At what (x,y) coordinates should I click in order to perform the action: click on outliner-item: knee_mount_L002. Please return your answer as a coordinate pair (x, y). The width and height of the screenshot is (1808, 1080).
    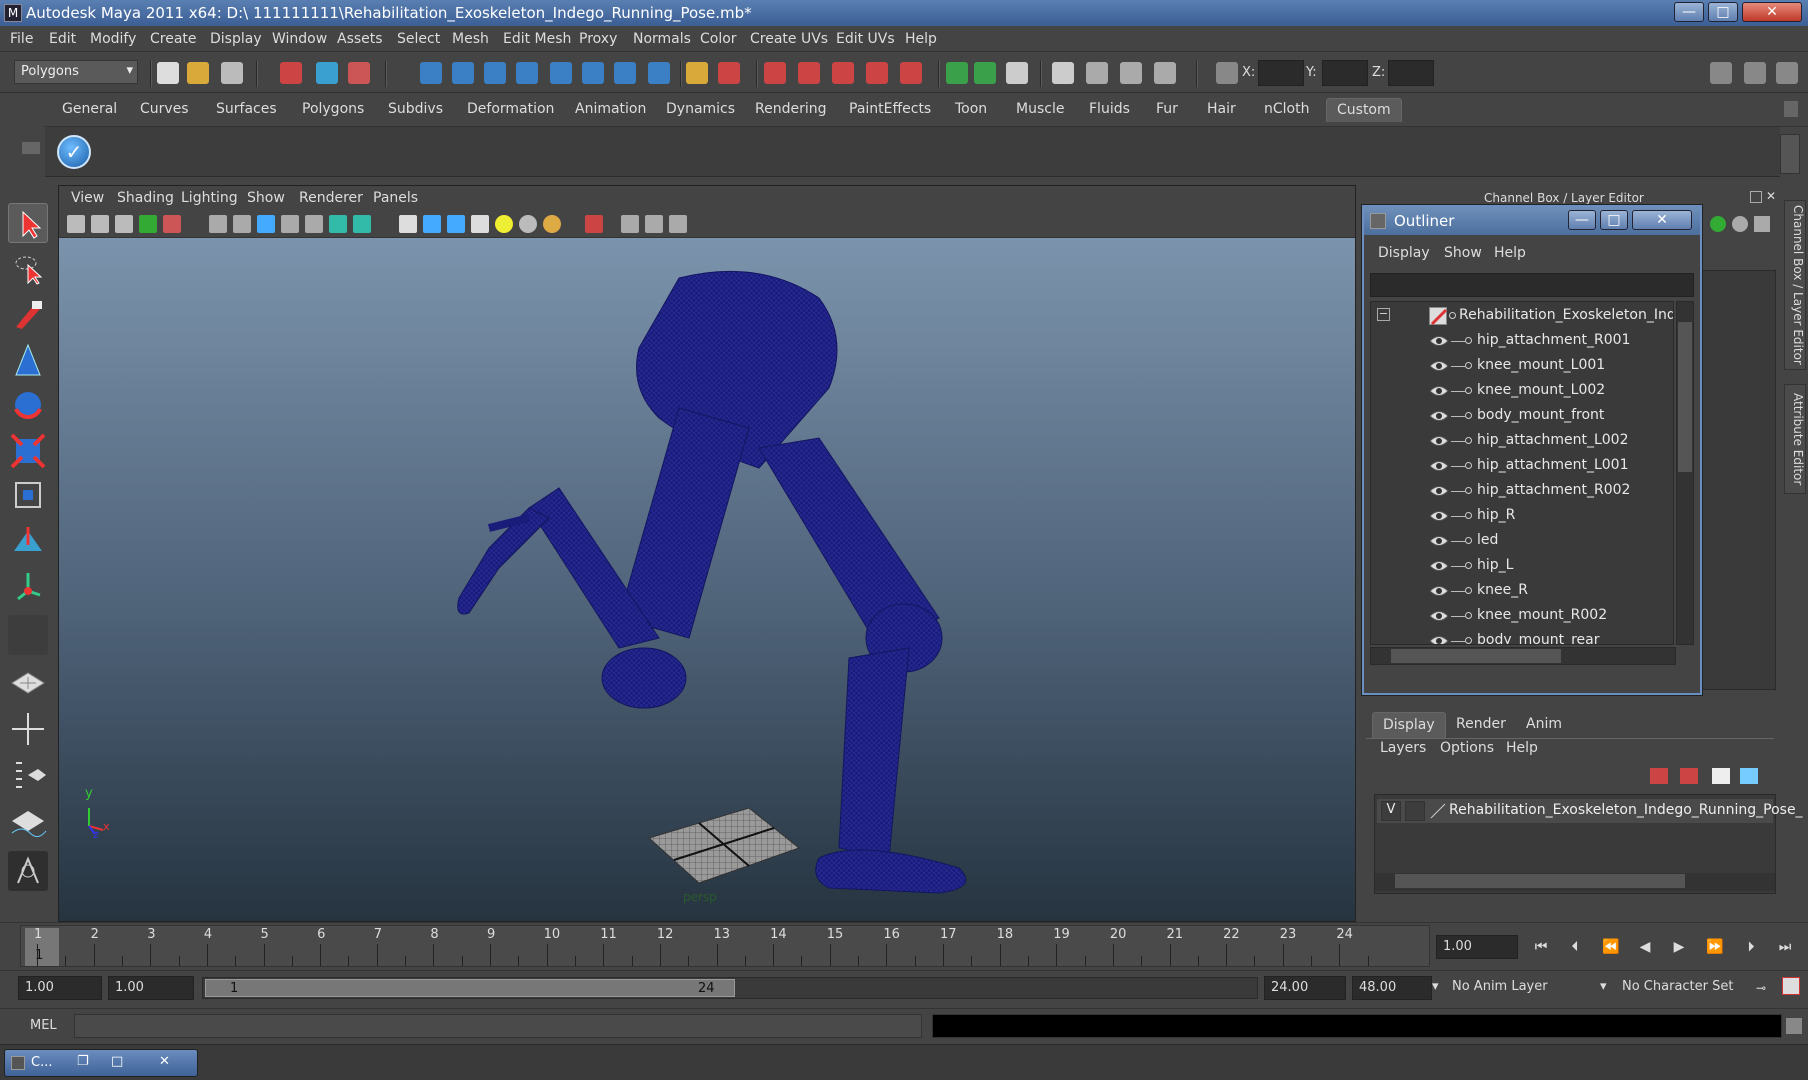
    Looking at the image, I should click on (1522, 391).